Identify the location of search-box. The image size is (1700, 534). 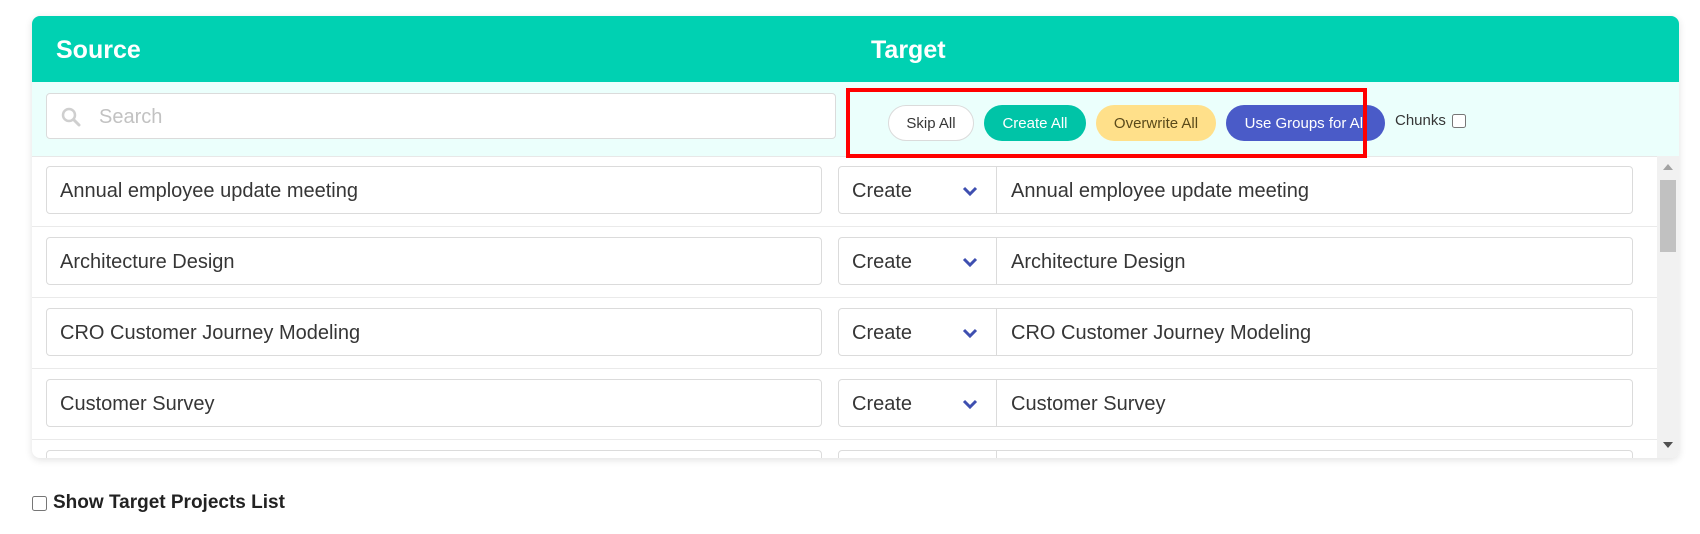
(441, 116).